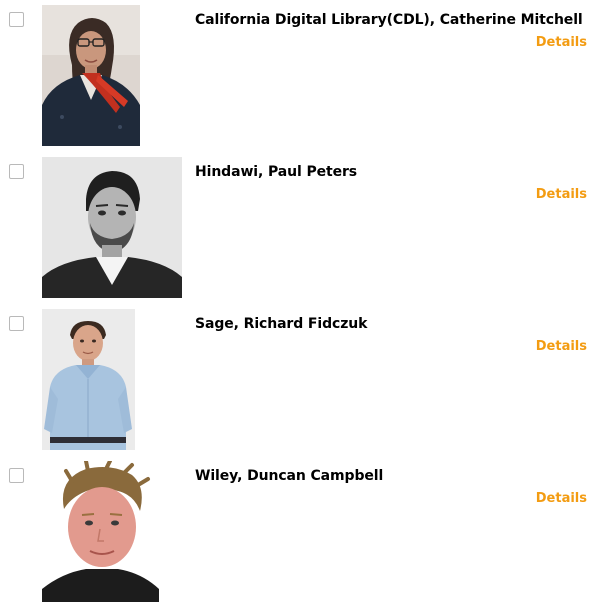 The image size is (589, 605). What do you see at coordinates (289, 476) in the screenshot?
I see `entry-title: Wiley, Duncan Campbell` at bounding box center [289, 476].